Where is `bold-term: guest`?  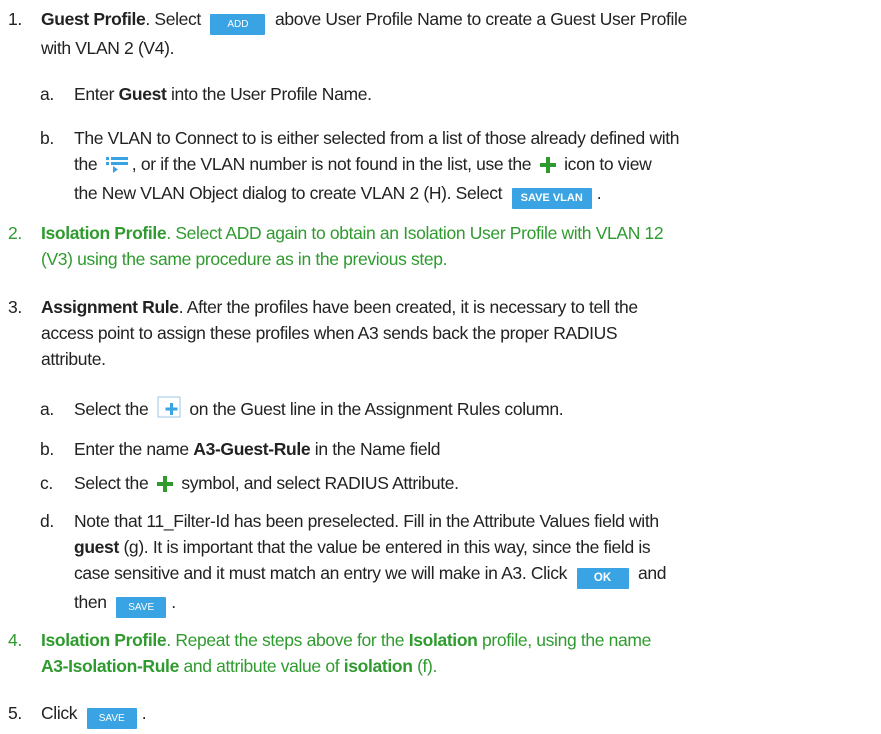 bold-term: guest is located at coordinates (96, 547).